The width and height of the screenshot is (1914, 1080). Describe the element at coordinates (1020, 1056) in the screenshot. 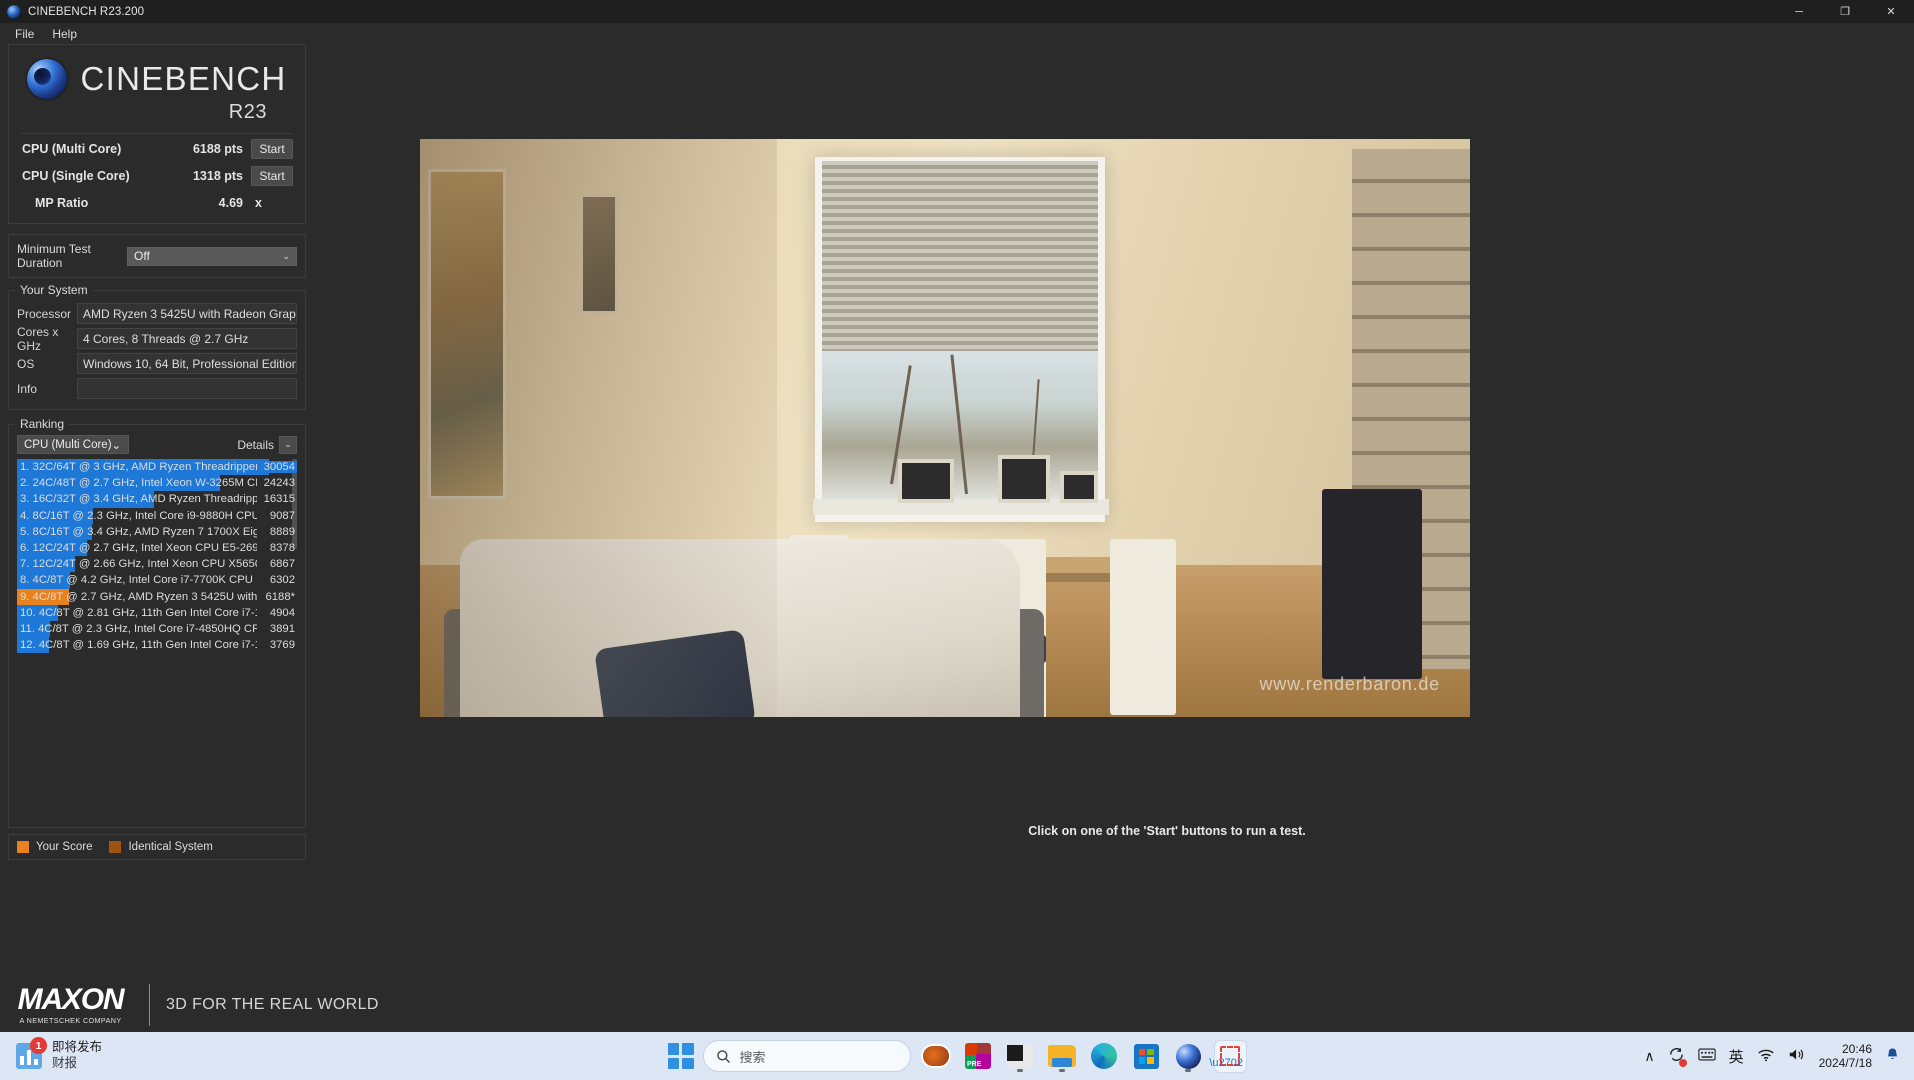

I see `file-explorer-dark-icon` at that location.